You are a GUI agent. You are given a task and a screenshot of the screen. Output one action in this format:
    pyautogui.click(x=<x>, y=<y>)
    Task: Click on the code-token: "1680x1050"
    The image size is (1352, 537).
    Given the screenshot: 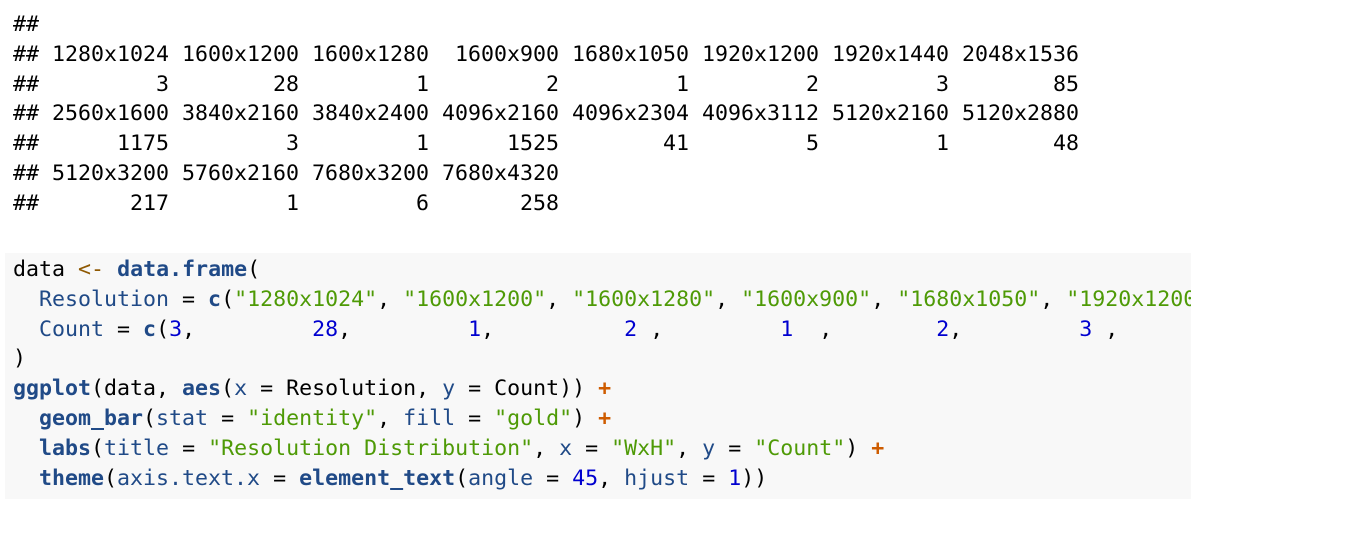 What is the action you would take?
    pyautogui.click(x=969, y=299)
    